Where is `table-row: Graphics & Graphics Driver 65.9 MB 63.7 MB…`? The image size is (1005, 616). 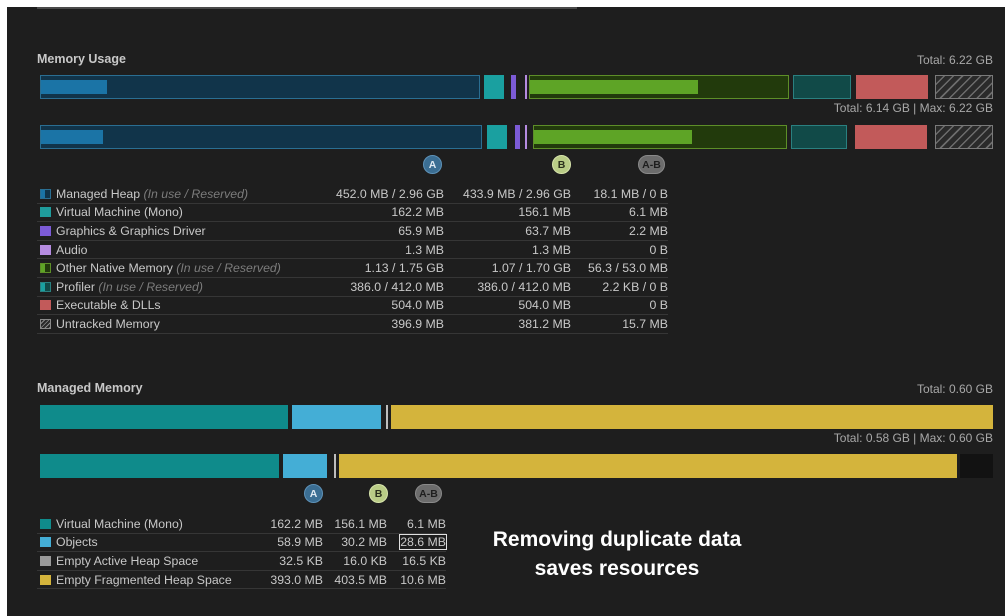 table-row: Graphics & Graphics Driver 65.9 MB 63.7 MB… is located at coordinates (352, 231).